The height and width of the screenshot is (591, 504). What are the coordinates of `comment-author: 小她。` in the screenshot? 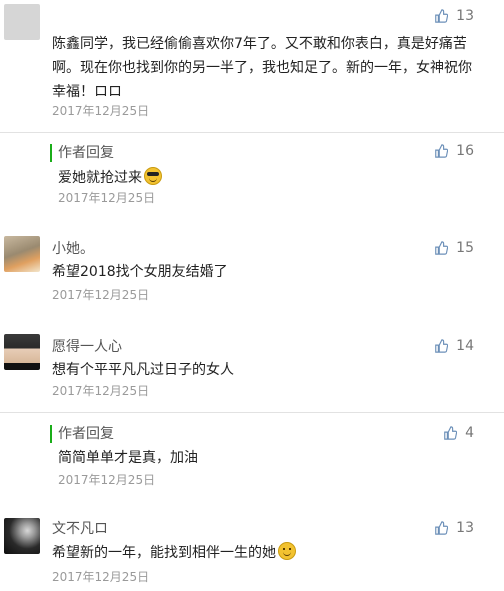 It's located at (73, 249).